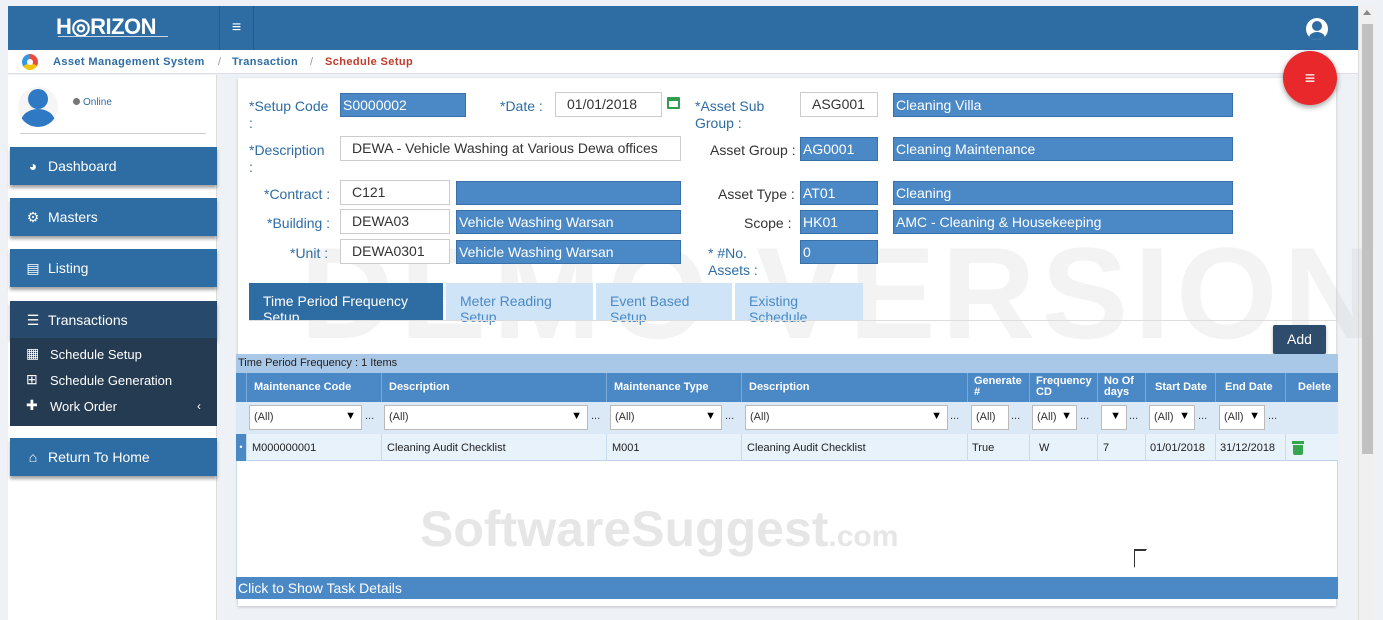  Describe the element at coordinates (486, 417) in the screenshot. I see `filter-description: (All) ▼` at that location.